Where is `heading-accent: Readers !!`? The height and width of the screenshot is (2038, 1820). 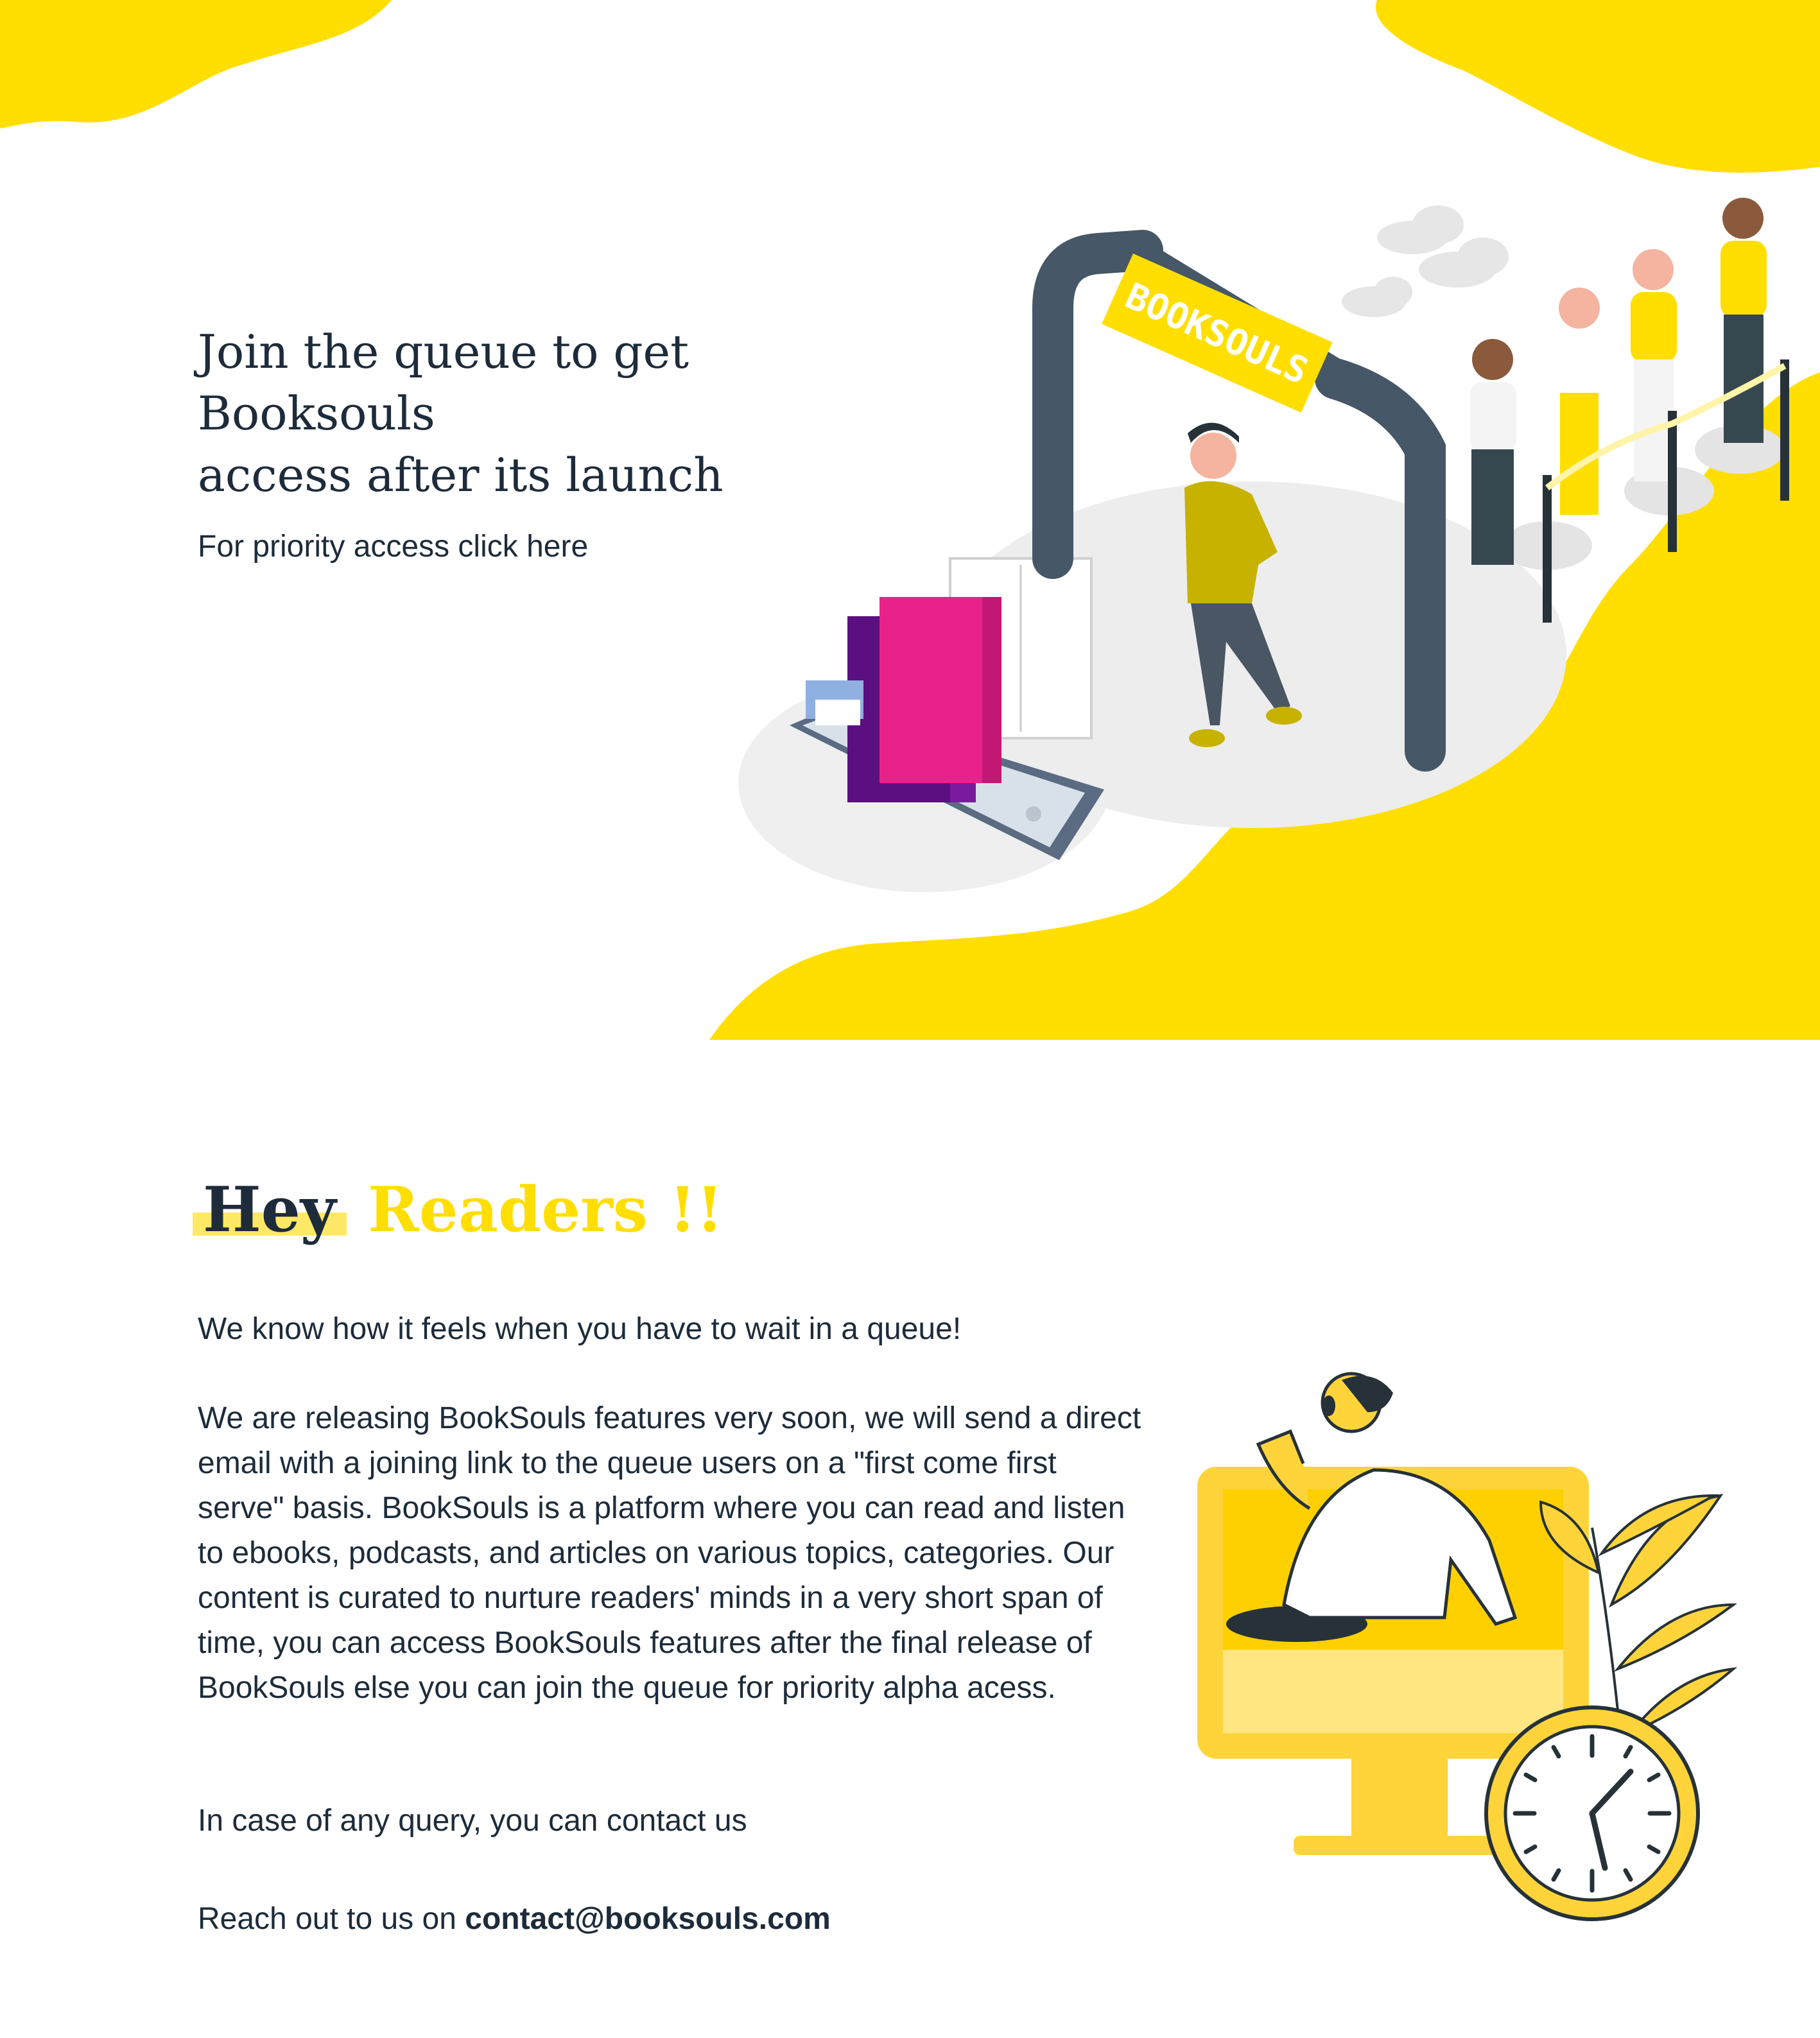
heading-accent: Readers !! is located at coordinates (545, 1209).